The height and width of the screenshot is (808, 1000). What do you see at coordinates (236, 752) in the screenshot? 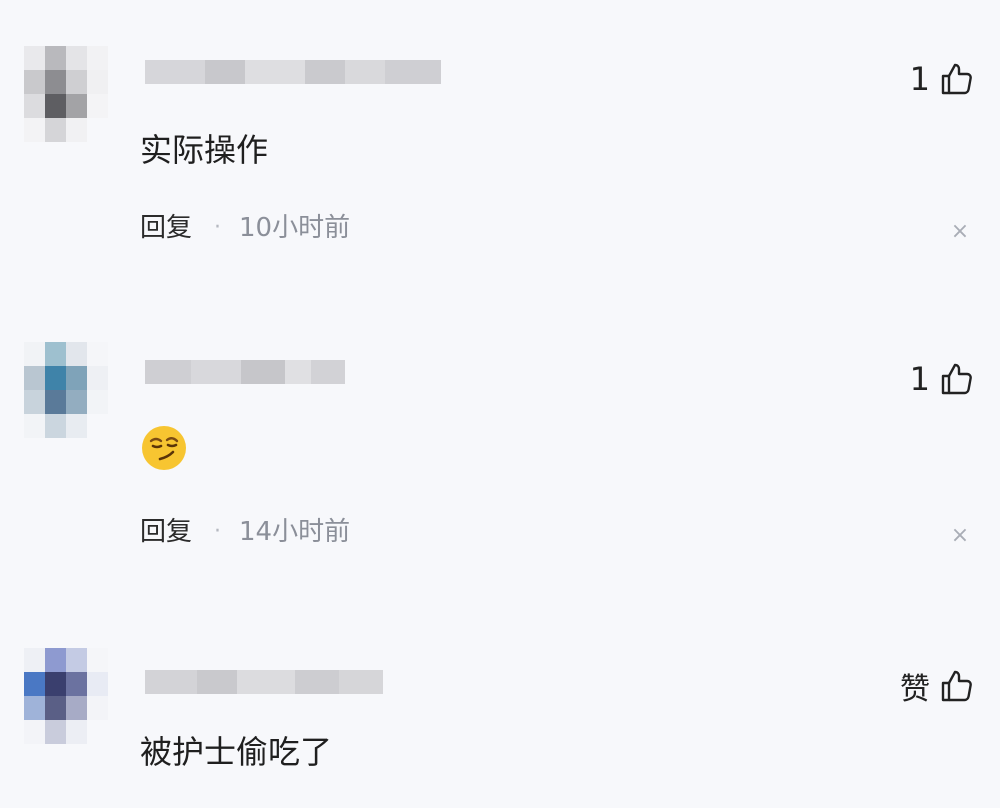
I see `comment-text: 被护士偷吃了` at bounding box center [236, 752].